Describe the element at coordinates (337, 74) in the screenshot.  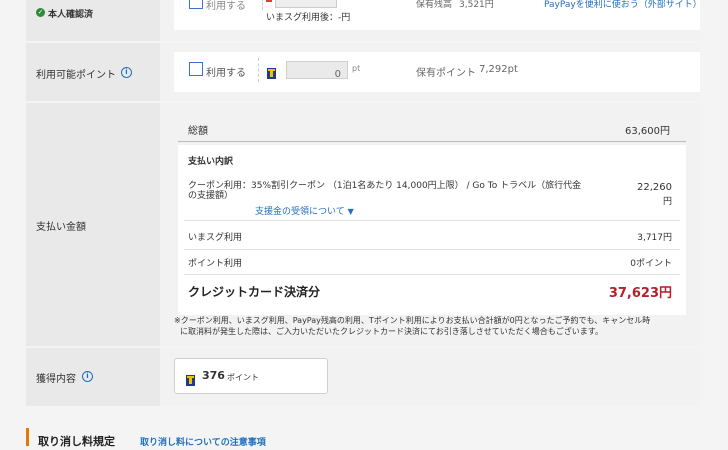
I see `points-input-value: 0` at that location.